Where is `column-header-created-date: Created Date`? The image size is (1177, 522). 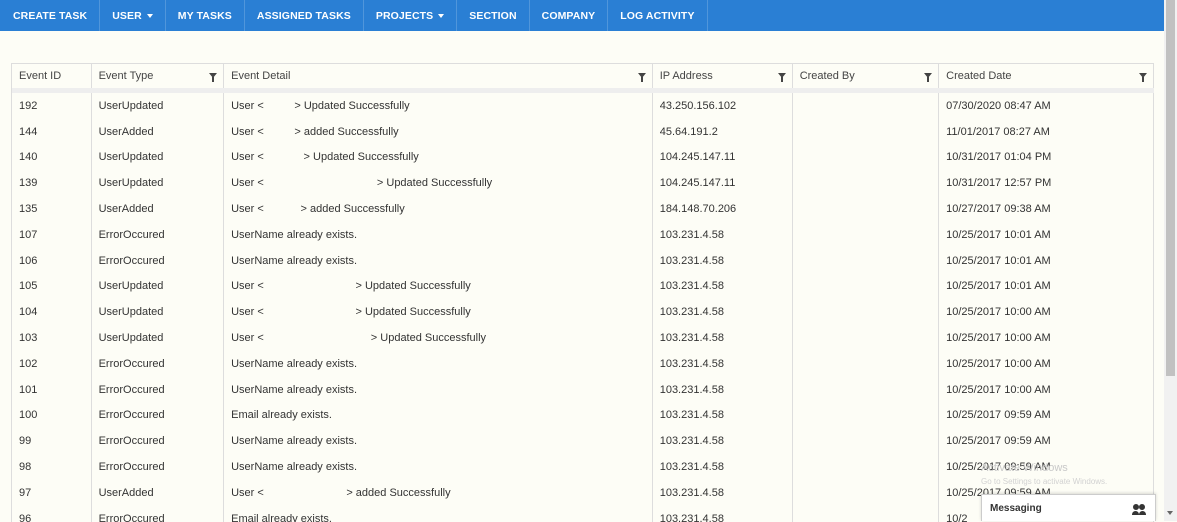
column-header-created-date: Created Date is located at coordinates (1046, 77).